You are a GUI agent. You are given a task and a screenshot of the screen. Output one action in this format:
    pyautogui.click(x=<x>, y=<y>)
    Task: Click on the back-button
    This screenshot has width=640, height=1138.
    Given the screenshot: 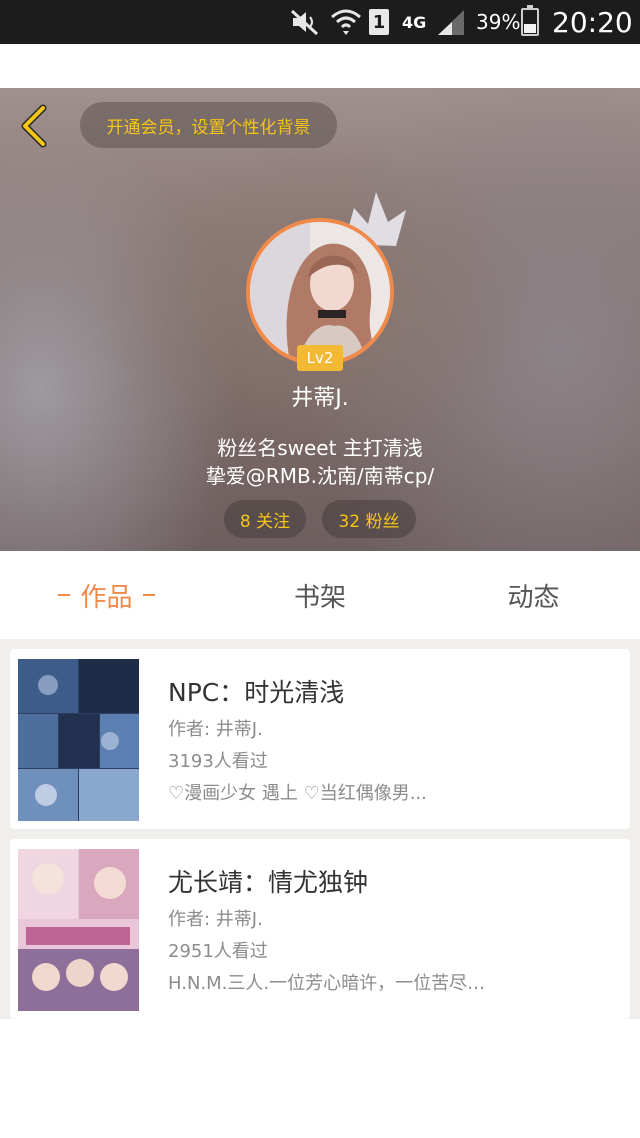 What is the action you would take?
    pyautogui.click(x=34, y=126)
    